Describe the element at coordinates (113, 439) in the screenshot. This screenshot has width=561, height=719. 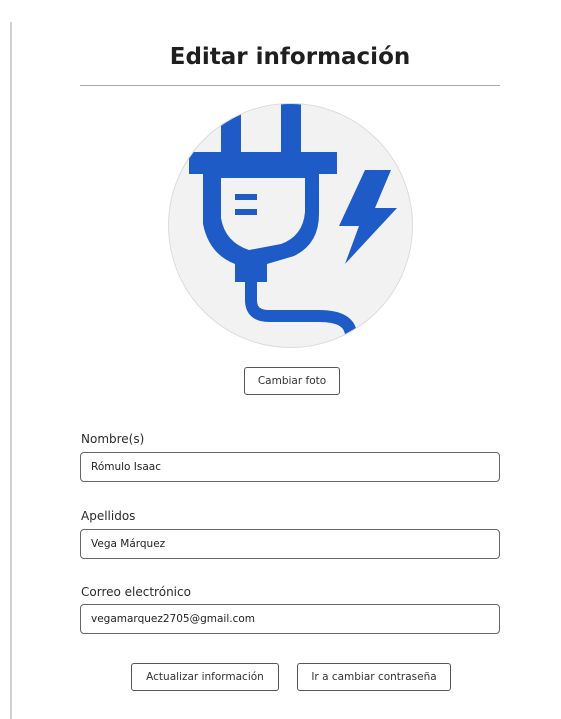
I see `first-name-label: Nombre(s)` at that location.